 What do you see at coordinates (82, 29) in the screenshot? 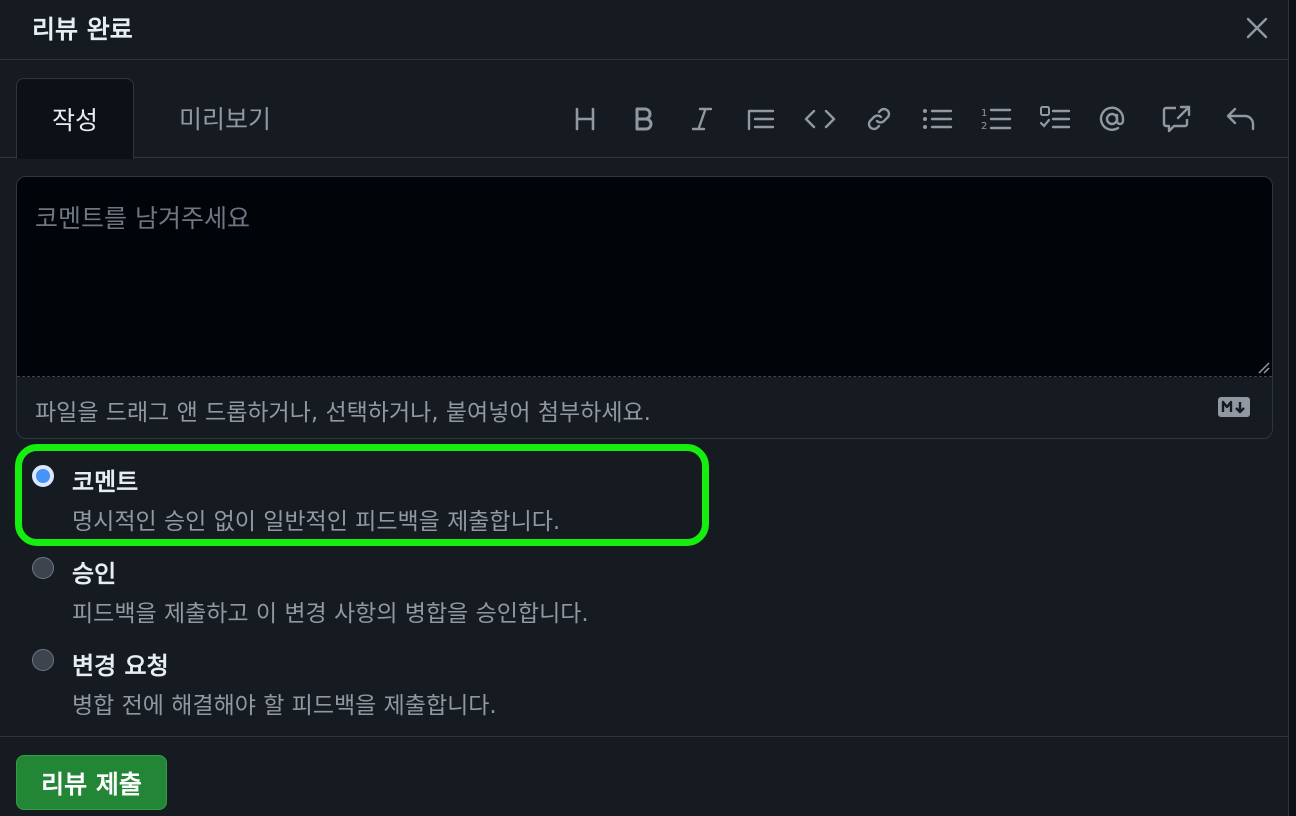
I see `dialog-title: 리뷰 완료` at bounding box center [82, 29].